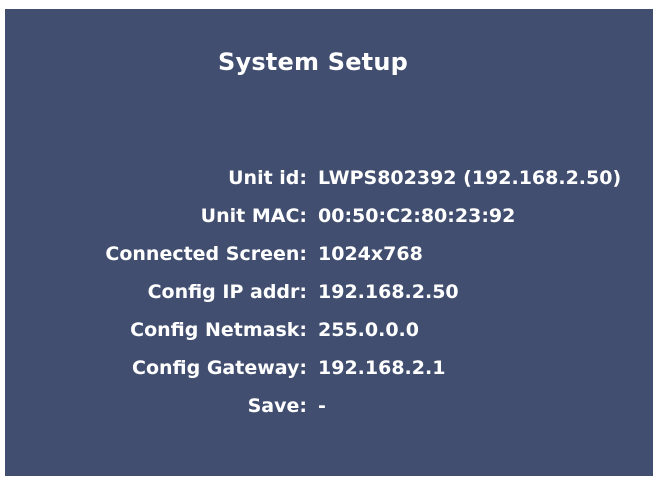  What do you see at coordinates (470, 178) in the screenshot?
I see `setting-value: LWPS802392 (192.168.2.50)` at bounding box center [470, 178].